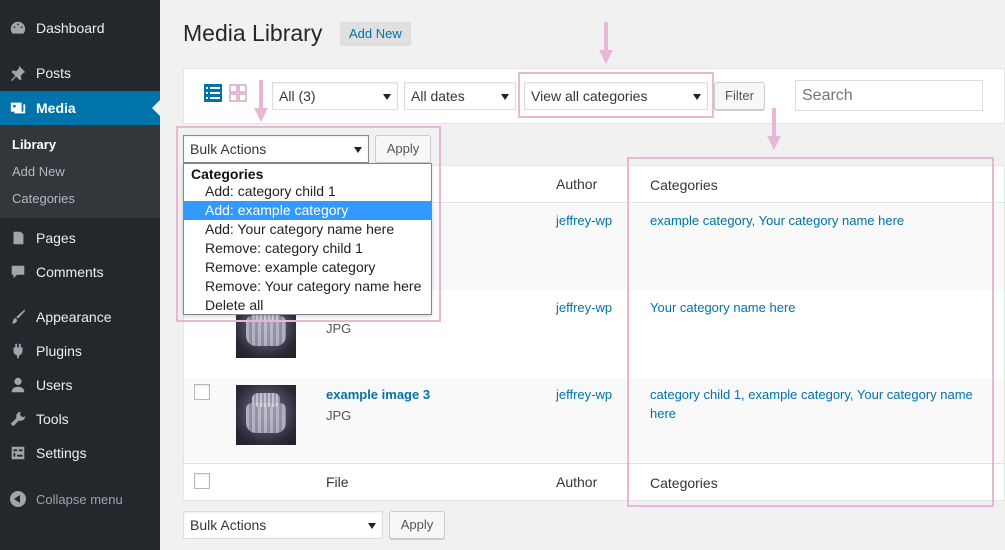  I want to click on sidebar-item-label: Tools, so click(52, 419).